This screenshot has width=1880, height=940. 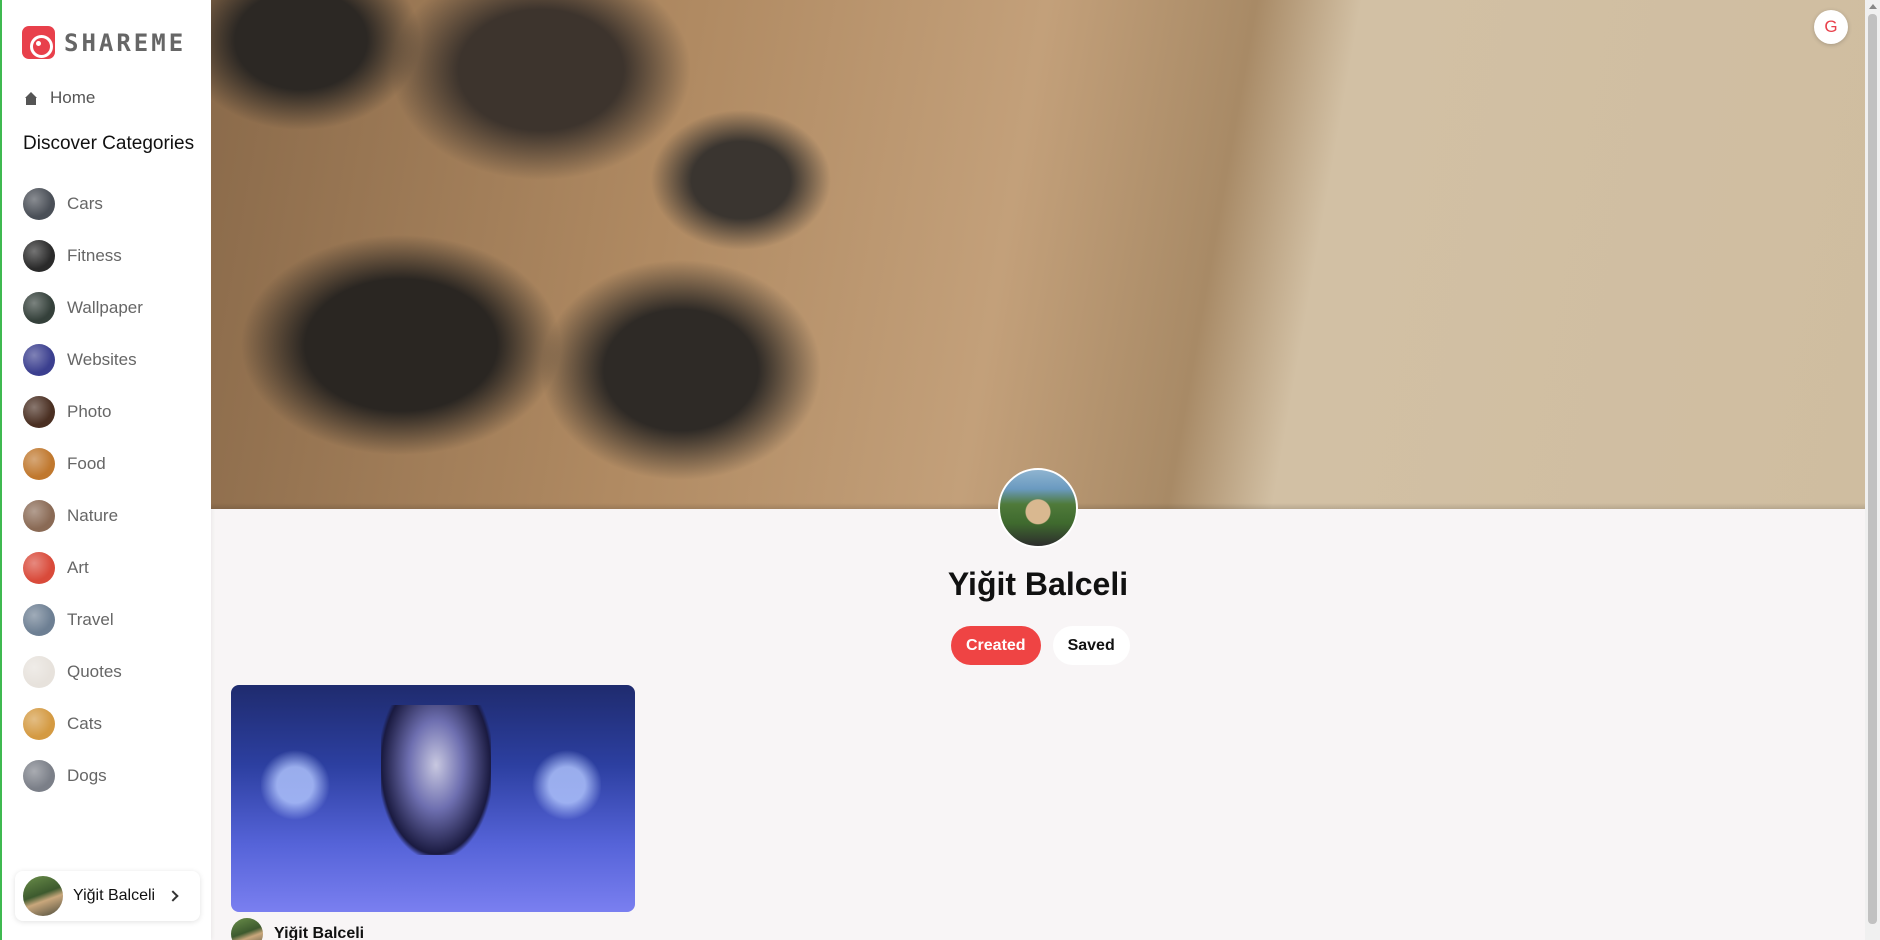 I want to click on pin-card: Yiğit Balceli, so click(x=433, y=812).